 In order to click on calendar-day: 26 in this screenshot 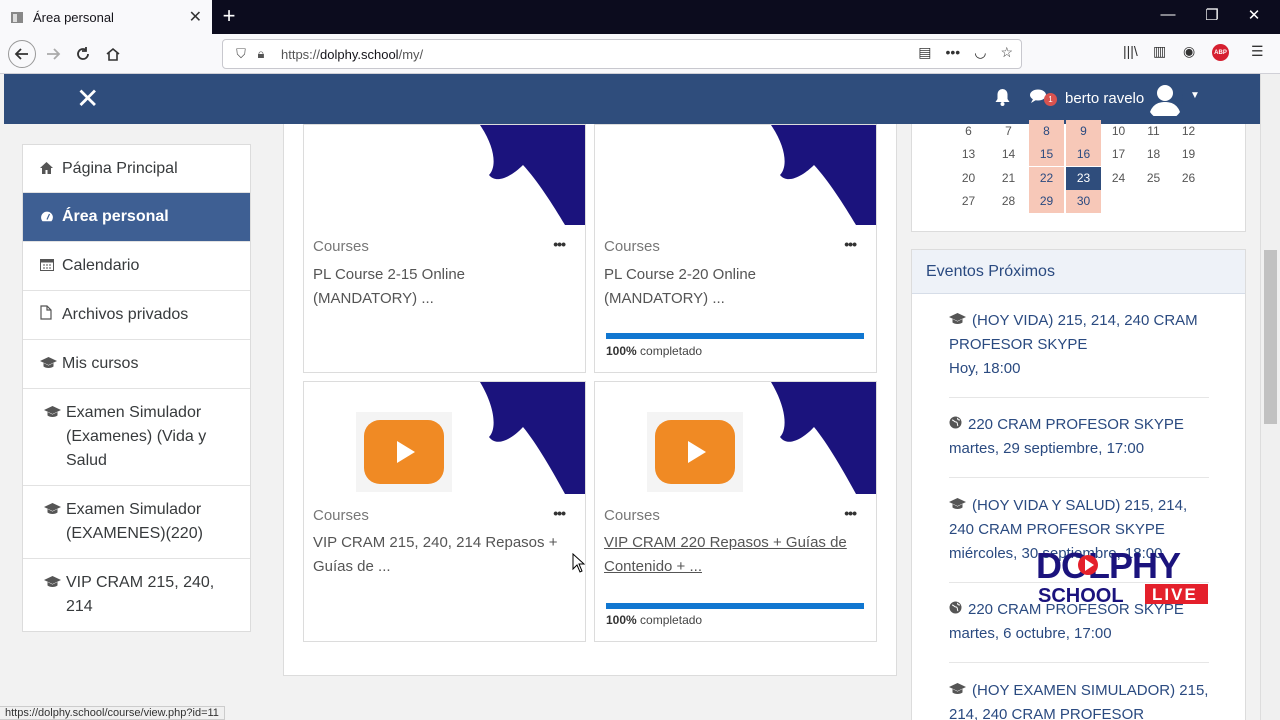, I will do `click(1188, 178)`.